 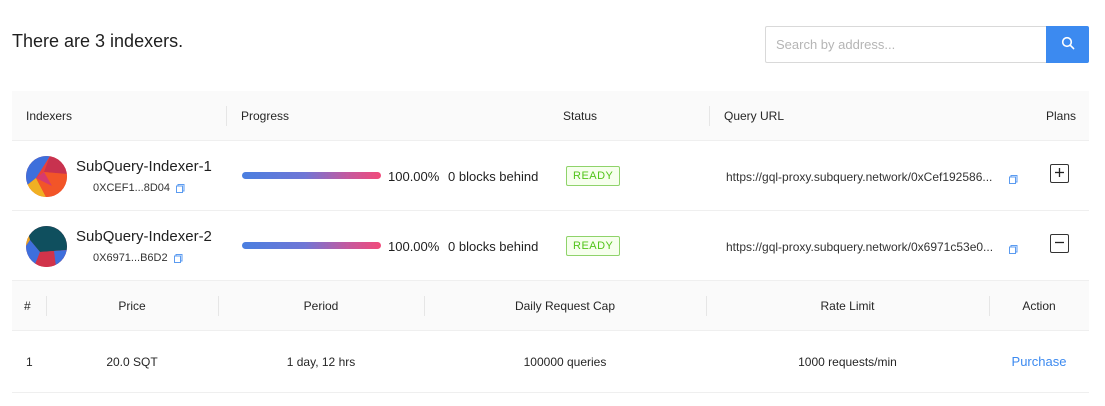 I want to click on col-header-price: Price, so click(x=132, y=306).